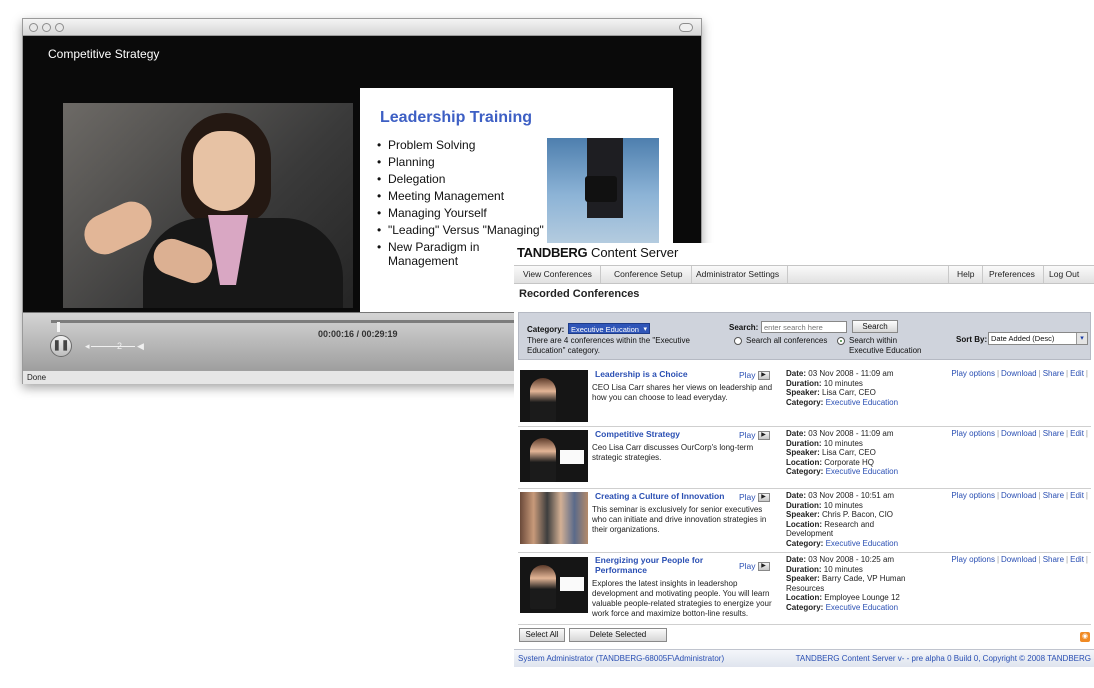 This screenshot has height=688, width=1094. Describe the element at coordinates (552, 252) in the screenshot. I see `brand-logo: TANDBERG` at that location.